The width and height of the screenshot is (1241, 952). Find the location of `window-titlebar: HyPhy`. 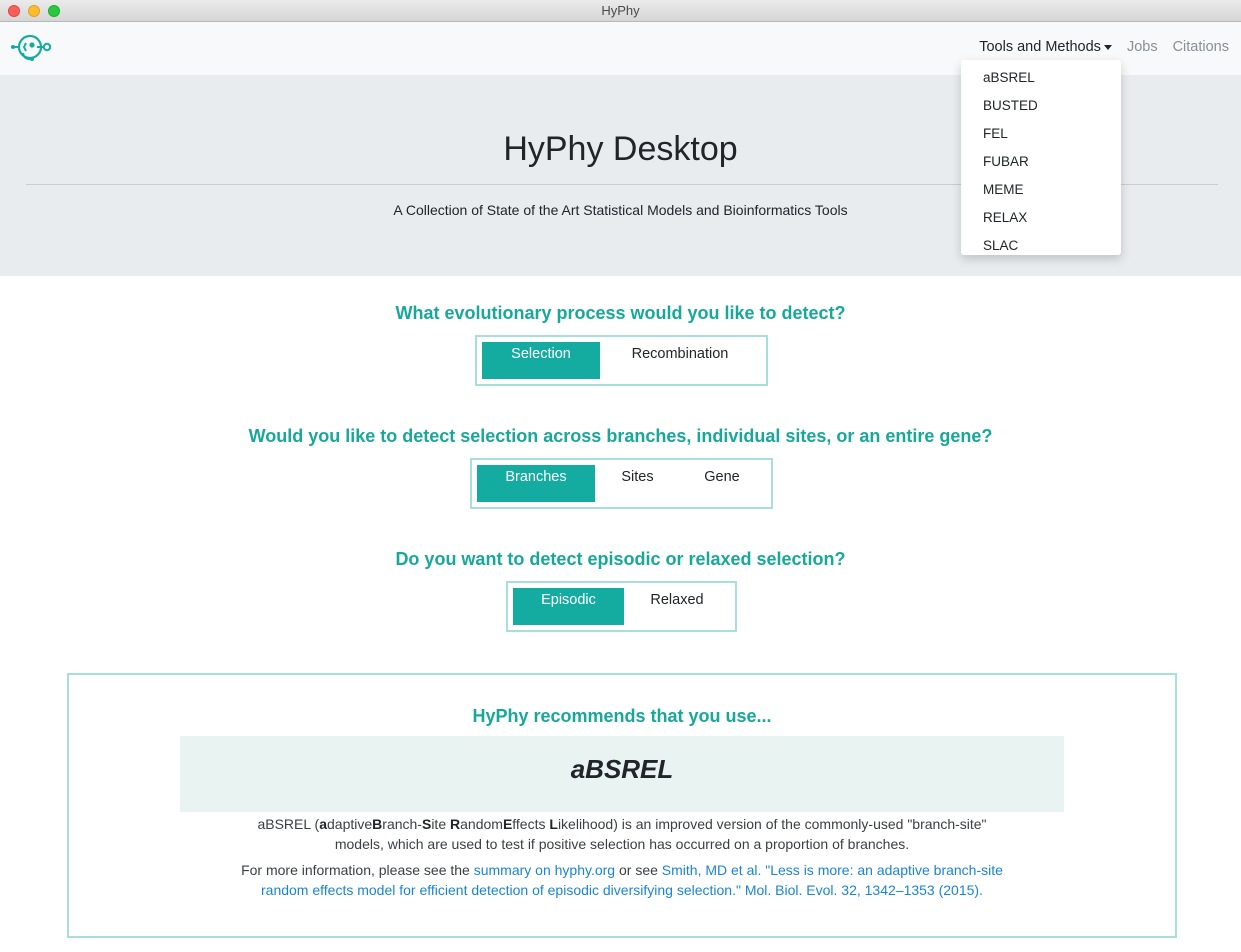

window-titlebar: HyPhy is located at coordinates (620, 11).